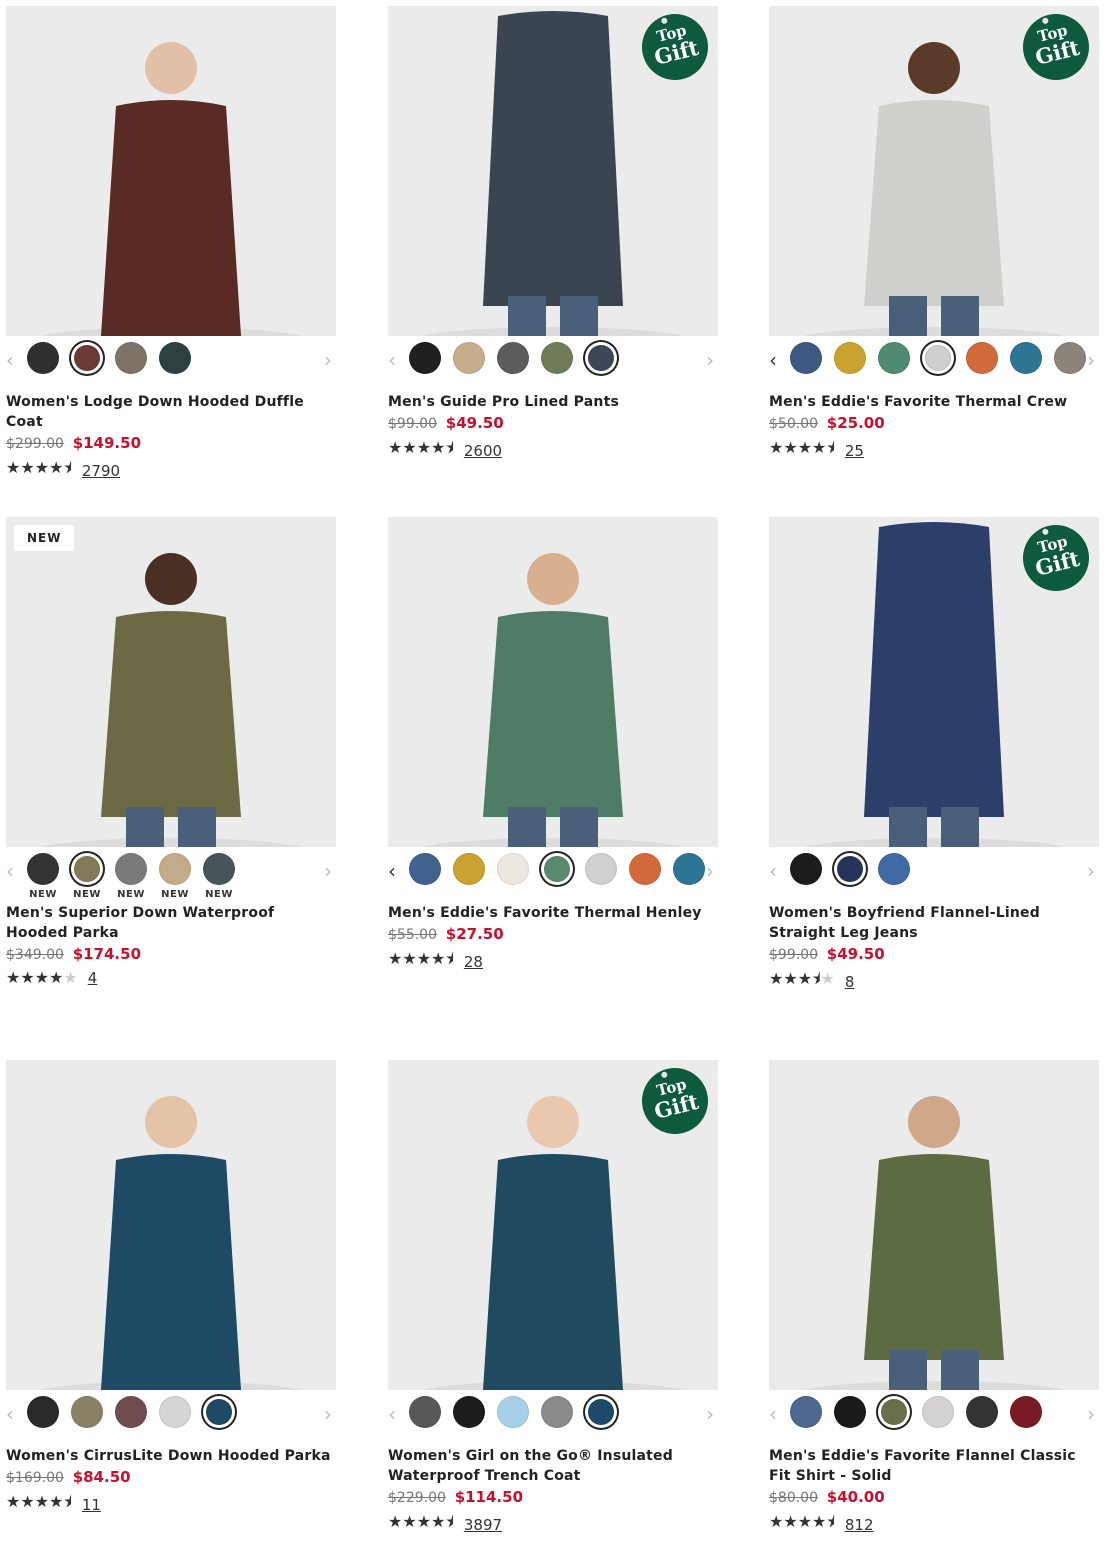 This screenshot has width=1104, height=1543. What do you see at coordinates (859, 1525) in the screenshot?
I see `review-count-link: 812` at bounding box center [859, 1525].